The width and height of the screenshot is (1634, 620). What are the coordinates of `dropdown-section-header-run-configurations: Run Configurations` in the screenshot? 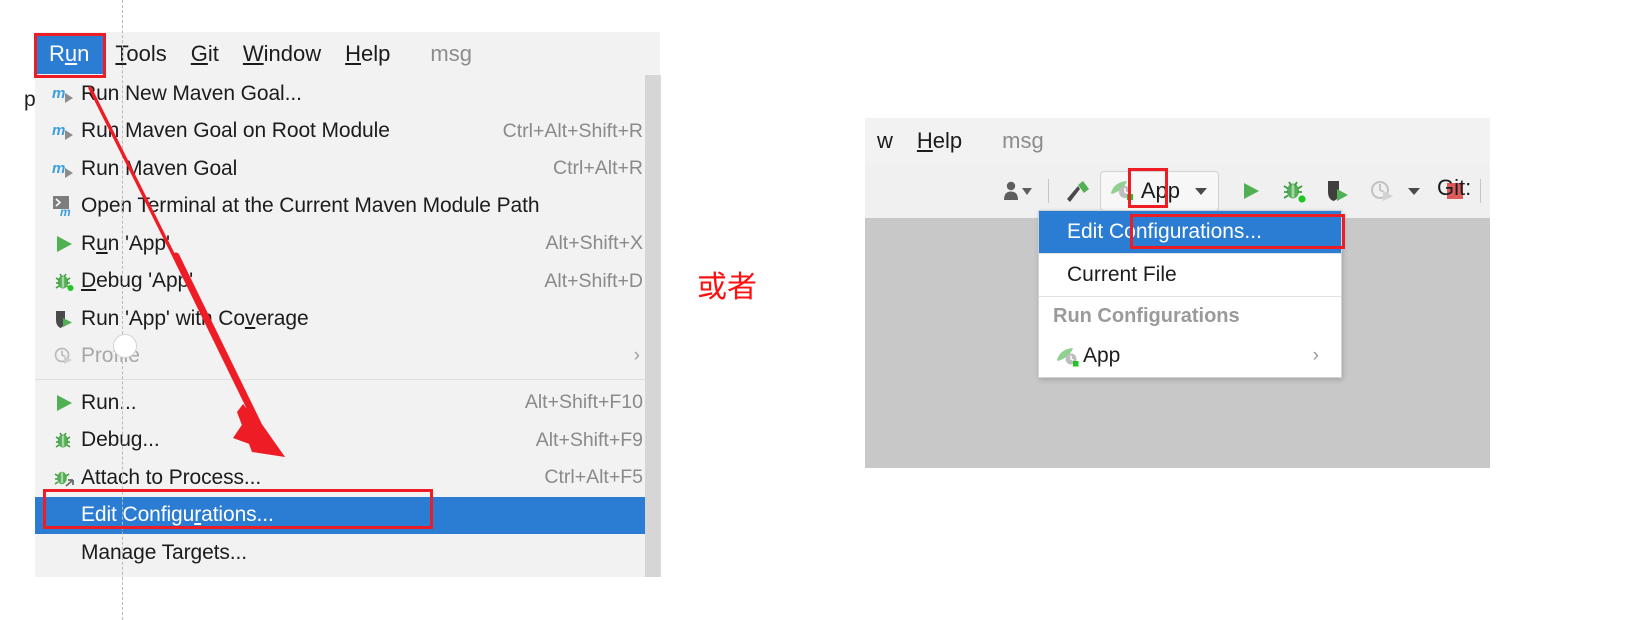 It's located at (1190, 316).